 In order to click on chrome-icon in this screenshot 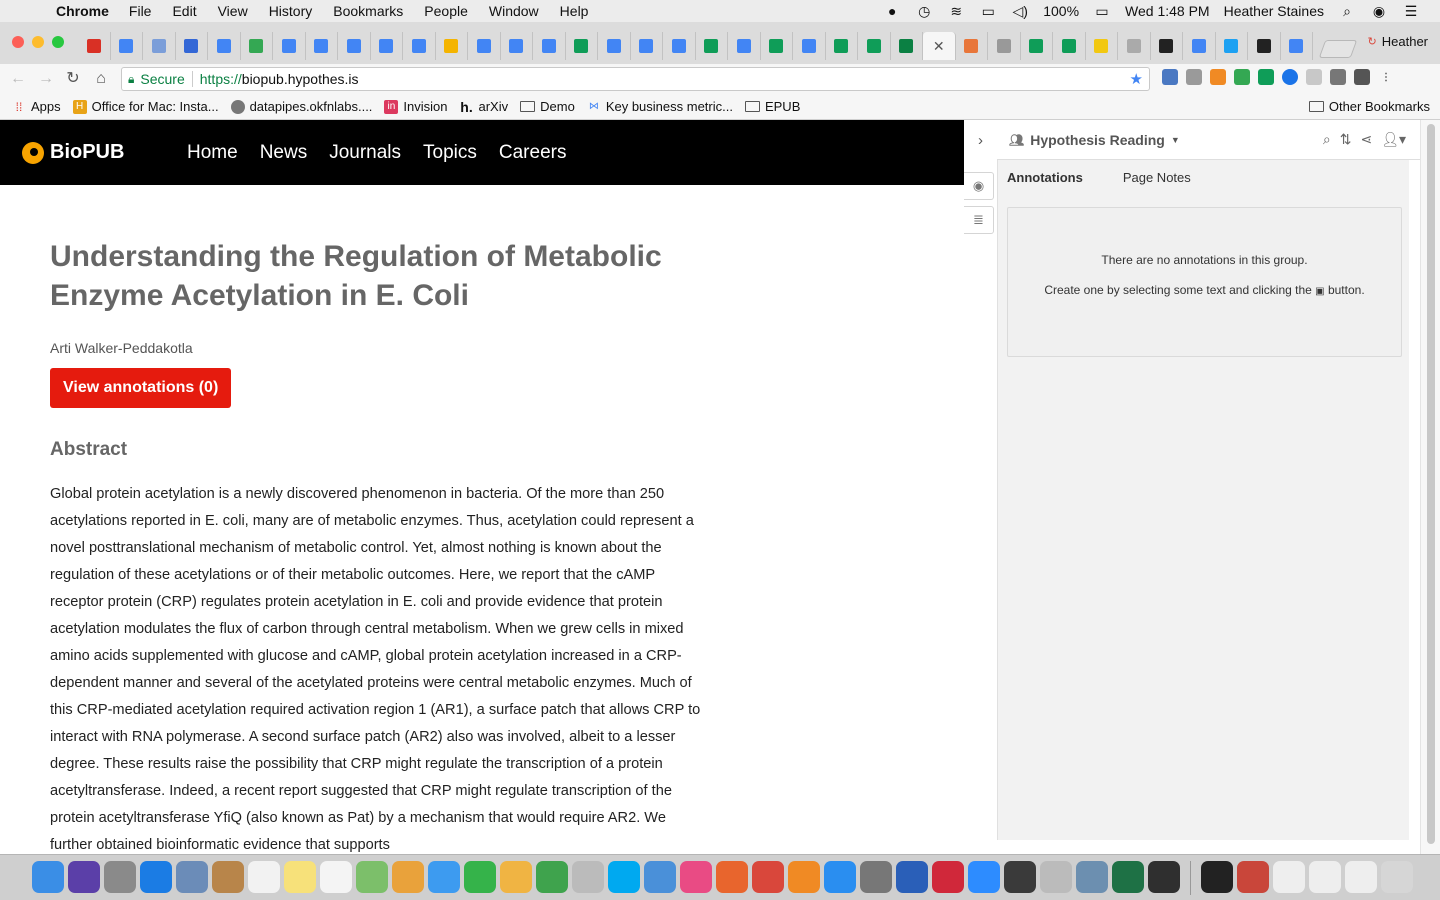, I will do `click(768, 877)`.